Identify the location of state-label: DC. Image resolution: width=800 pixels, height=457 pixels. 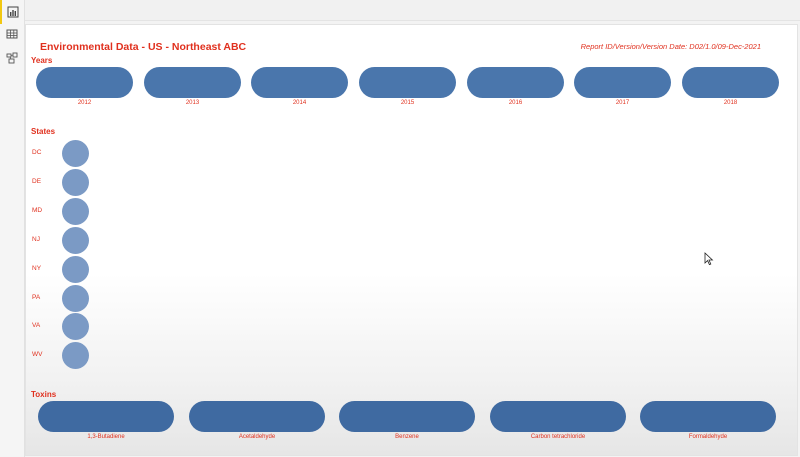
(37, 152).